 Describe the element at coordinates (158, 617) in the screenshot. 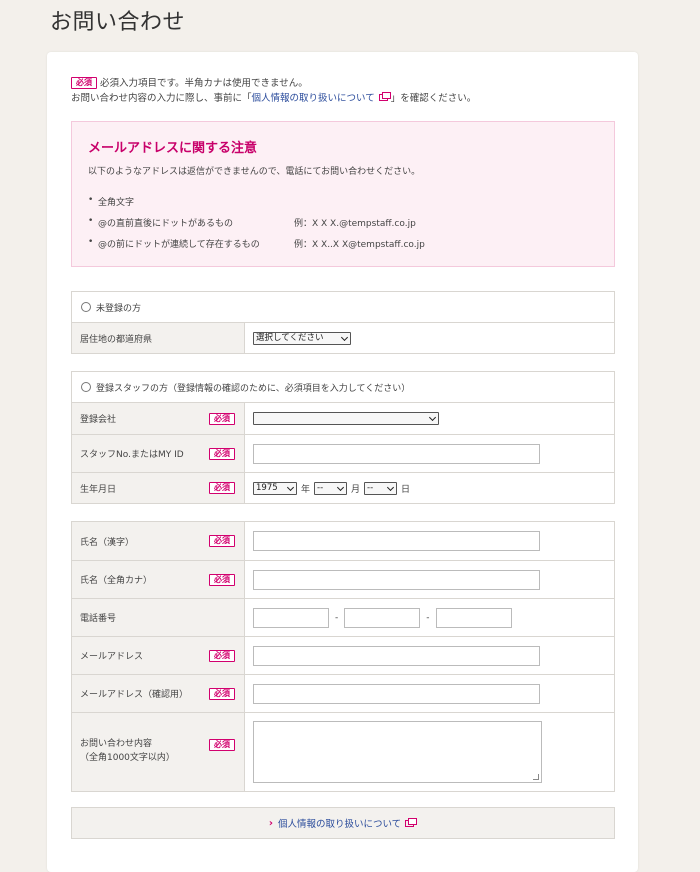

I see `phone-label: 電話番号` at that location.